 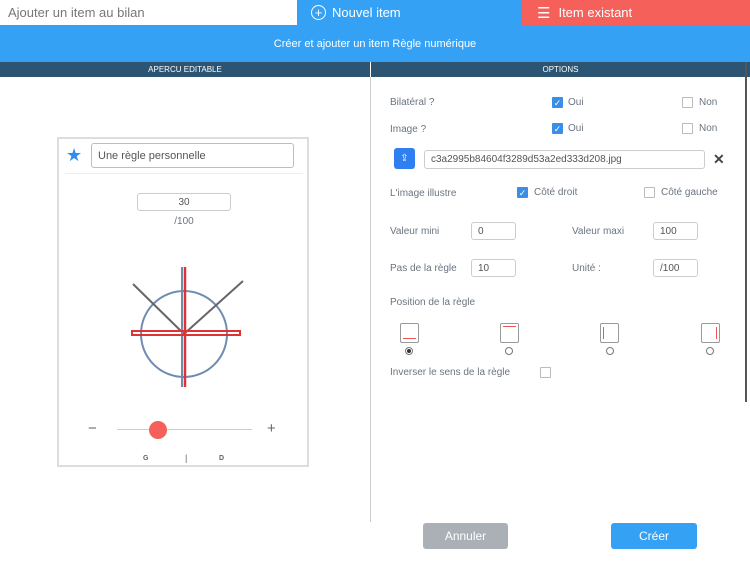 What do you see at coordinates (595, 12) in the screenshot?
I see `tab-label: Item existant` at bounding box center [595, 12].